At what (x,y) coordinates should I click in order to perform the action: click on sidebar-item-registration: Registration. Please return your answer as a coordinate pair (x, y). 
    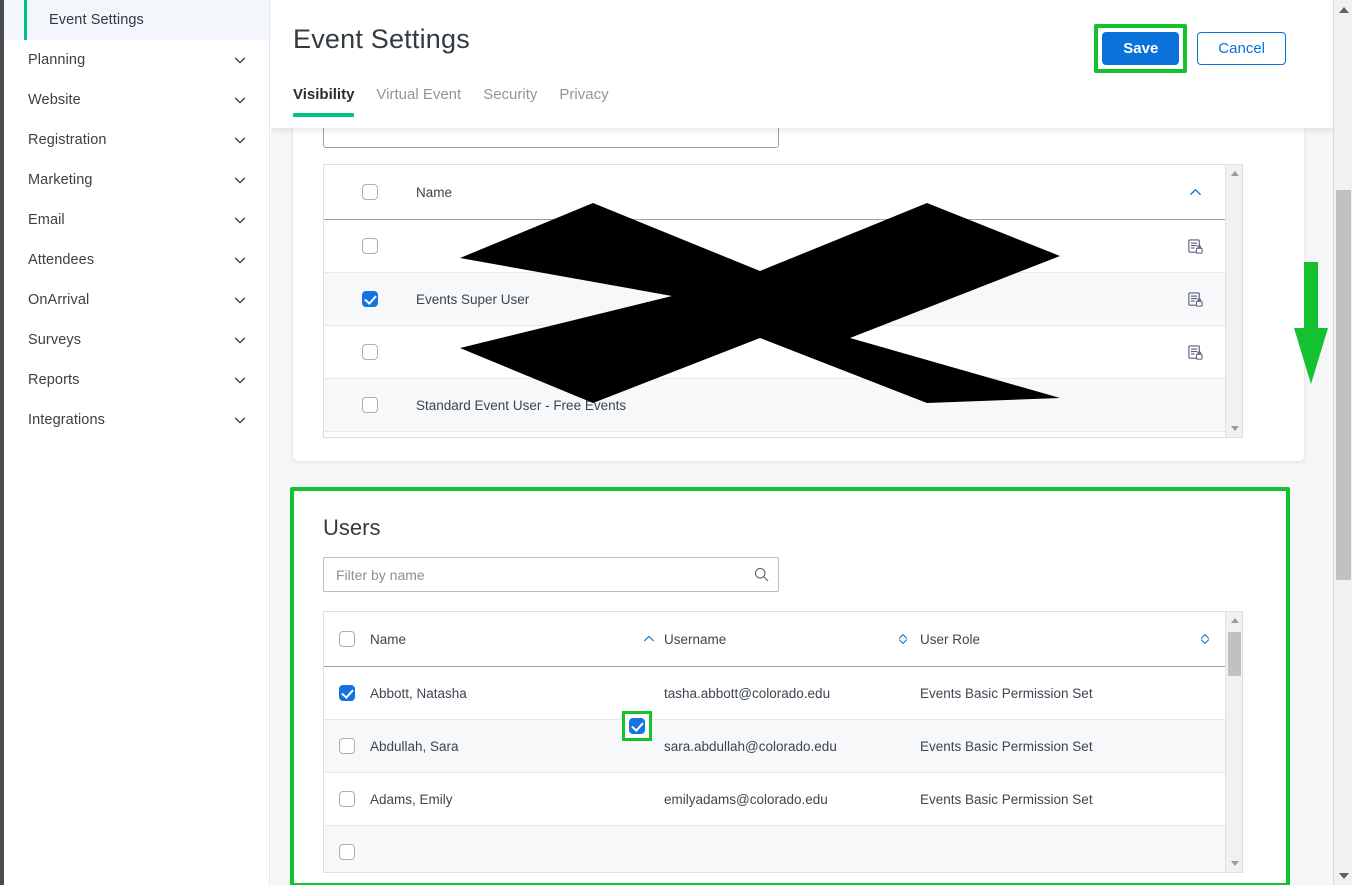
    Looking at the image, I should click on (136, 140).